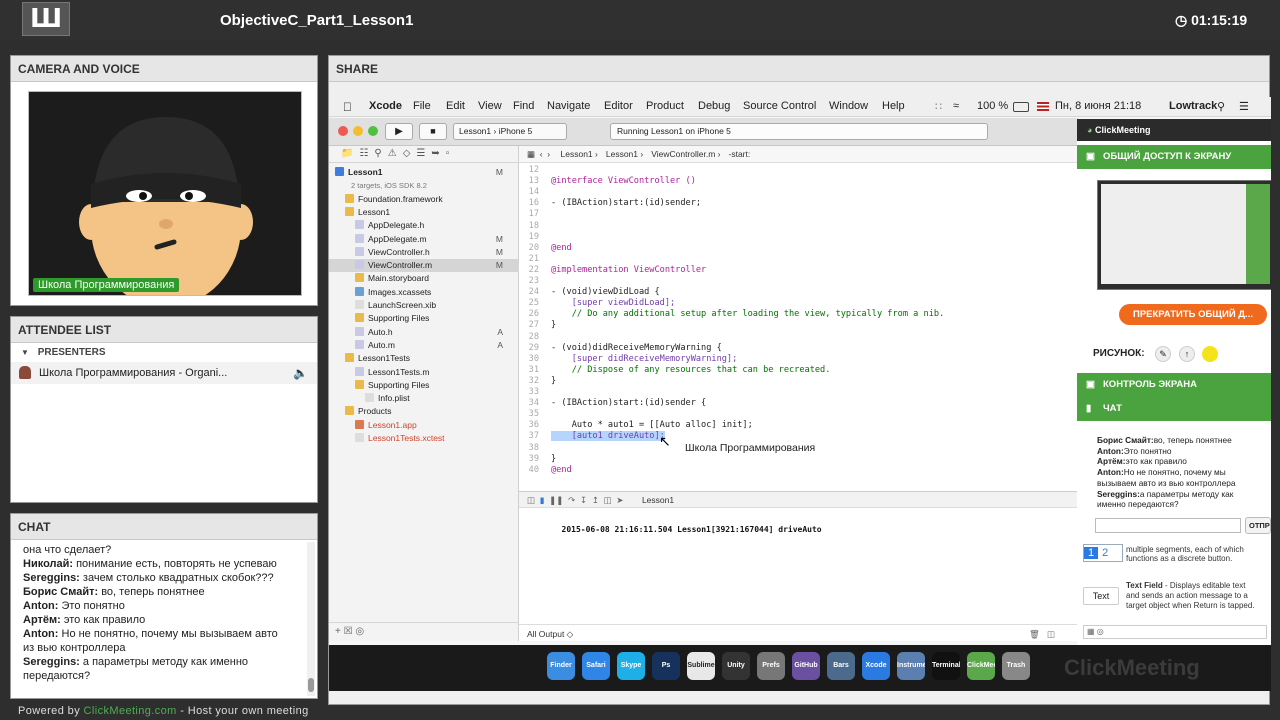  What do you see at coordinates (533, 458) in the screenshot?
I see `line-number: 39` at bounding box center [533, 458].